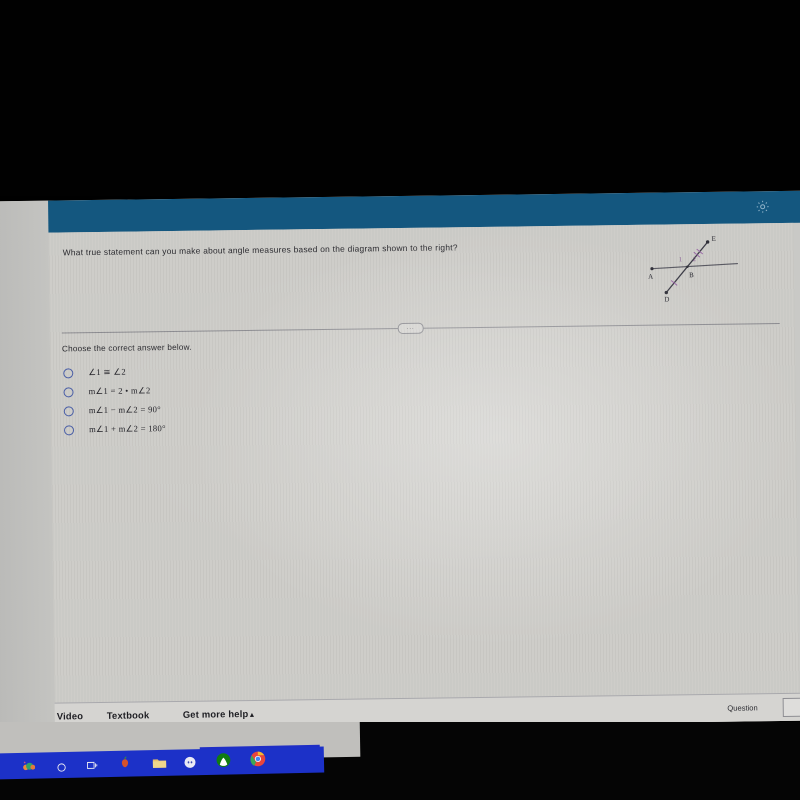 This screenshot has width=800, height=800. I want to click on get-more-help-label: Get more help, so click(215, 714).